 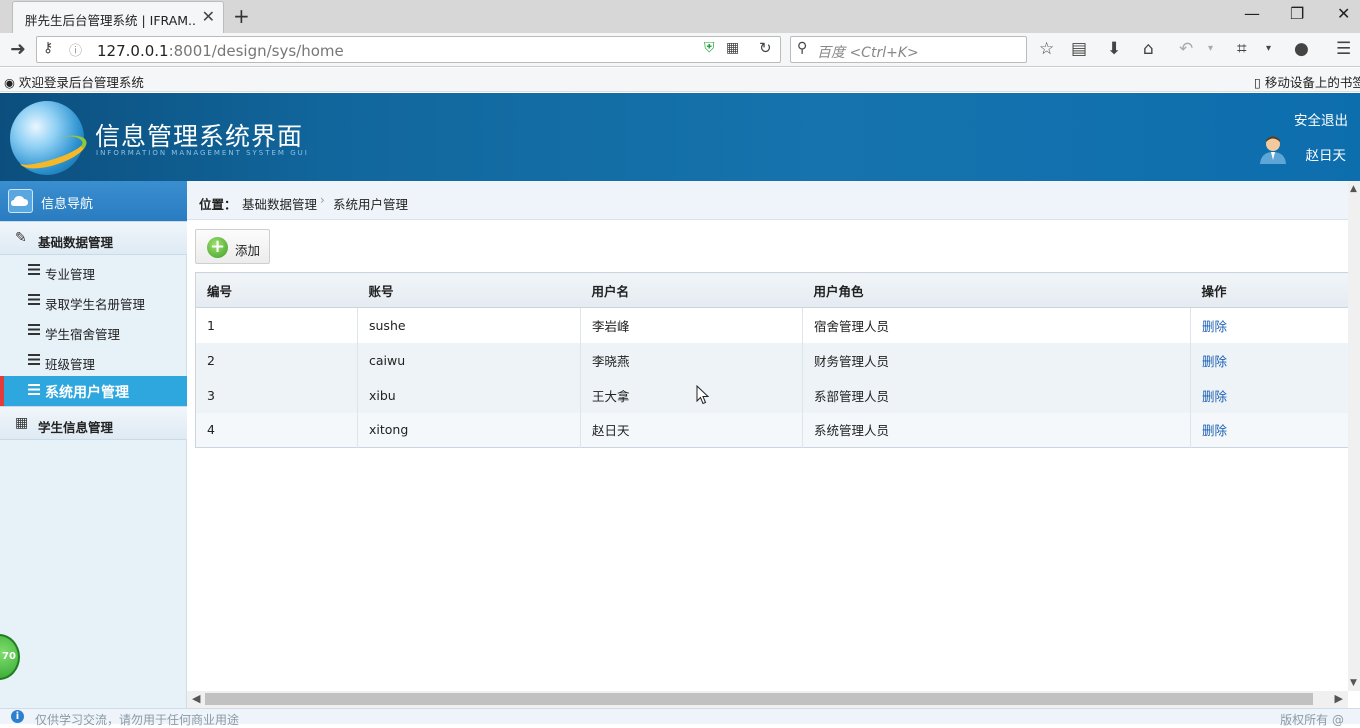 I want to click on undo-icon: ↶, so click(x=1186, y=49).